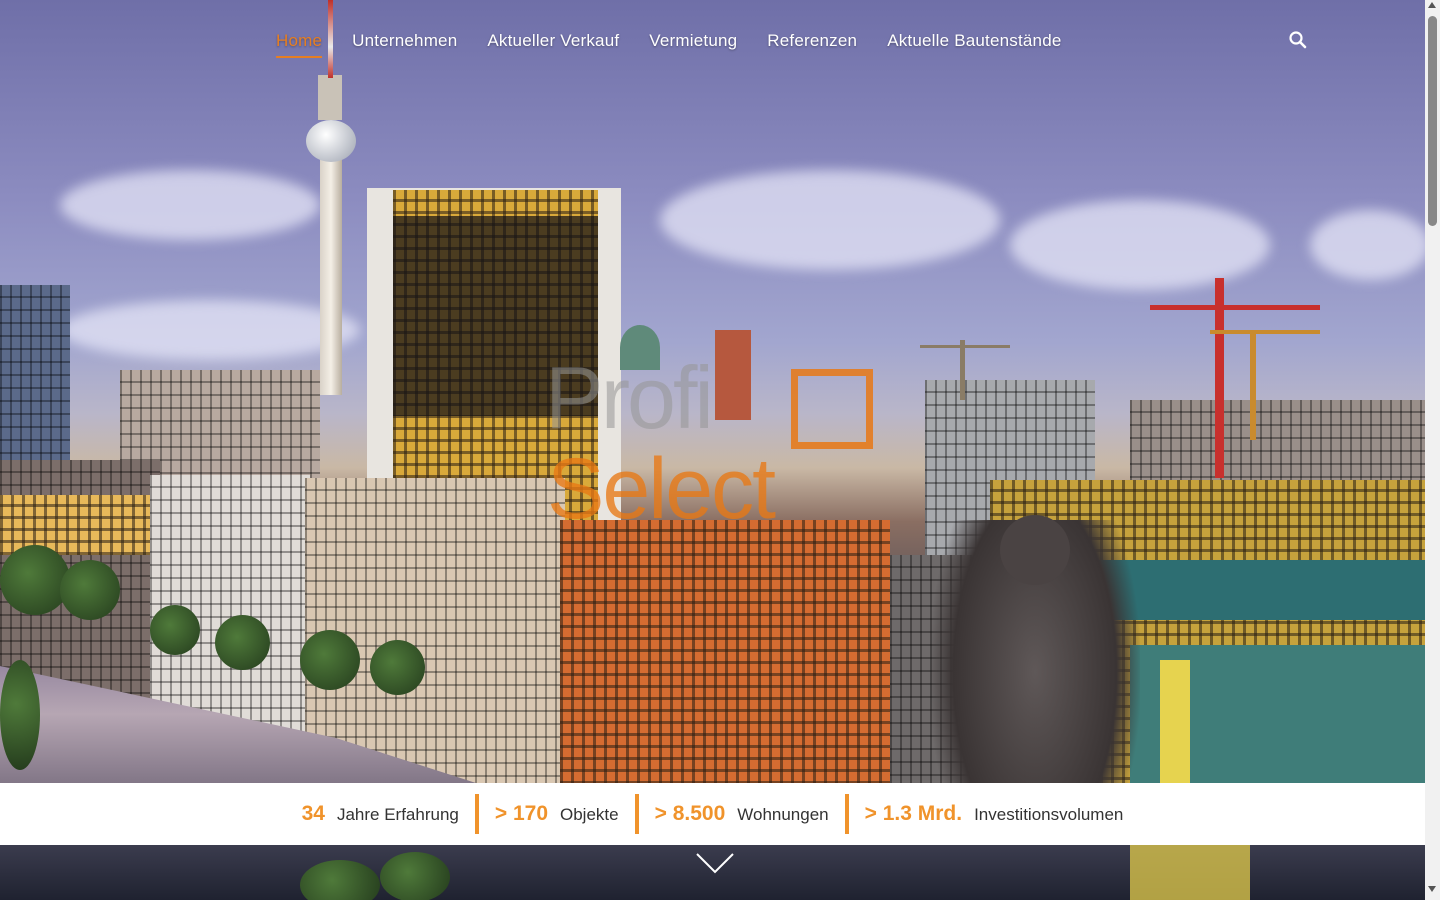 The image size is (1440, 900). I want to click on stat-objects: > 170 Objekte, so click(557, 814).